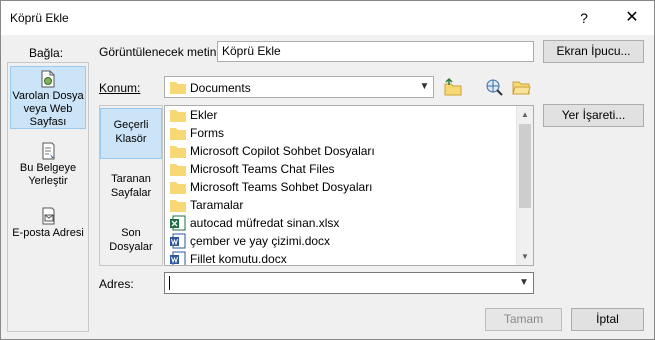 This screenshot has width=655, height=340. I want to click on file-name: Ekler, so click(204, 115).